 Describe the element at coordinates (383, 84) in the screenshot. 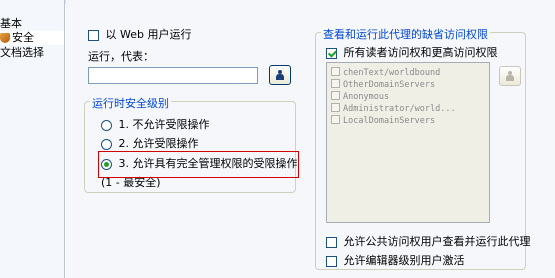

I see `list-item: OtherDomainServers` at that location.